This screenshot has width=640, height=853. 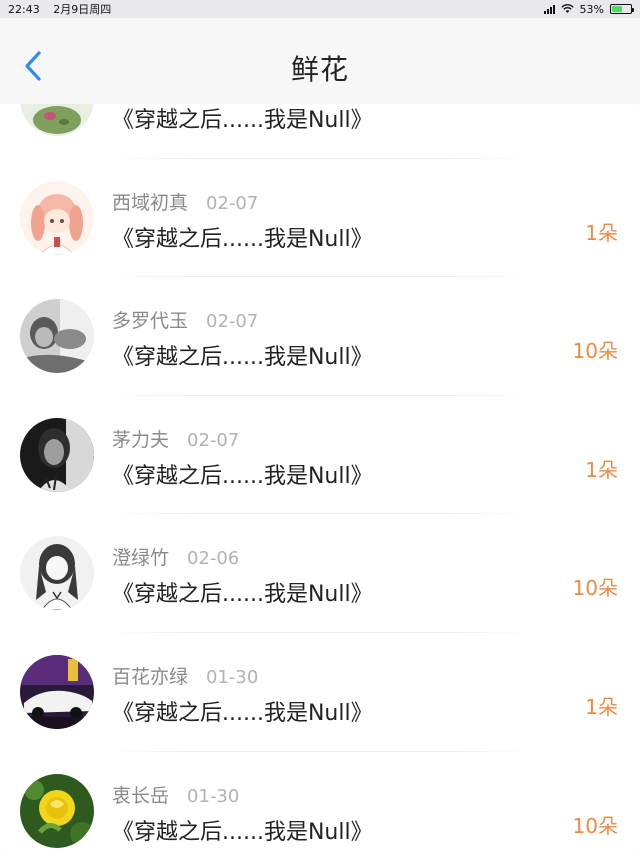 What do you see at coordinates (567, 8) in the screenshot?
I see `wifi-icon` at bounding box center [567, 8].